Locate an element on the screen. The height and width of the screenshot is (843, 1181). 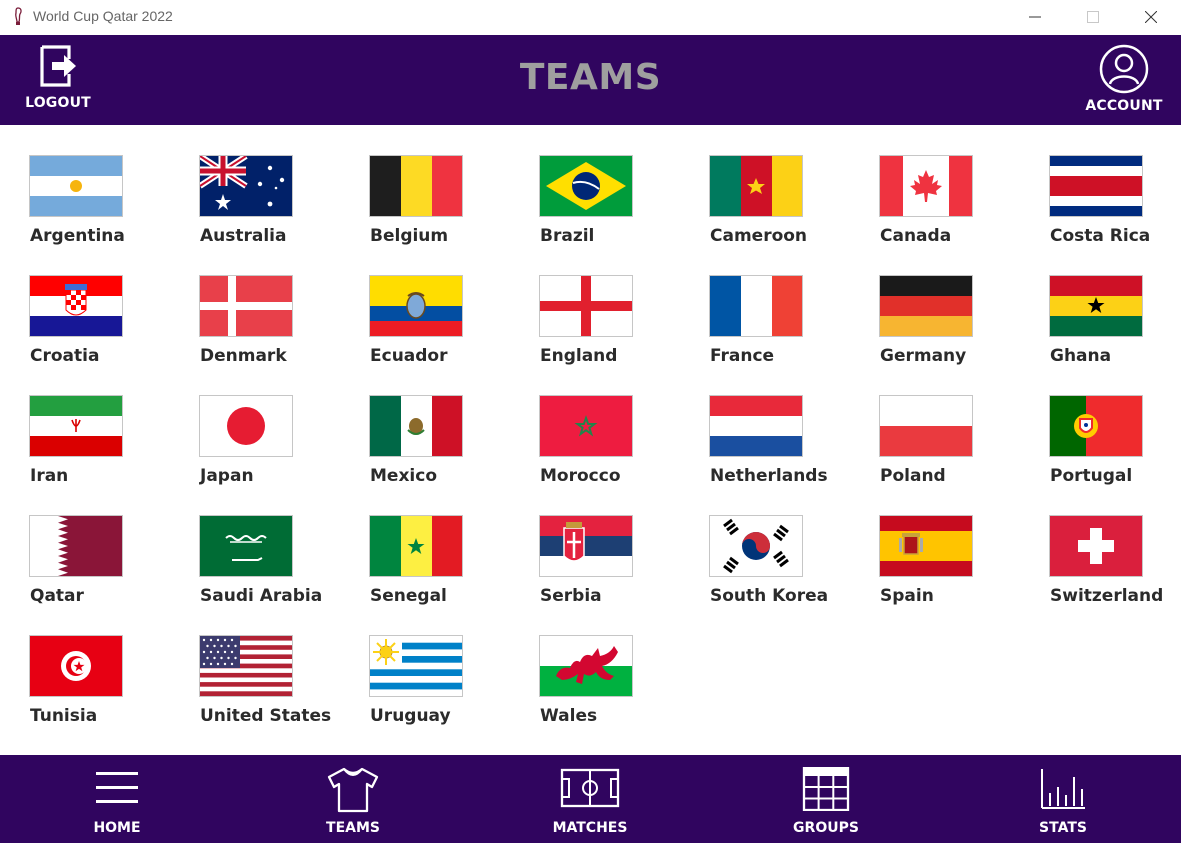
team-name: Uruguay is located at coordinates (410, 716).